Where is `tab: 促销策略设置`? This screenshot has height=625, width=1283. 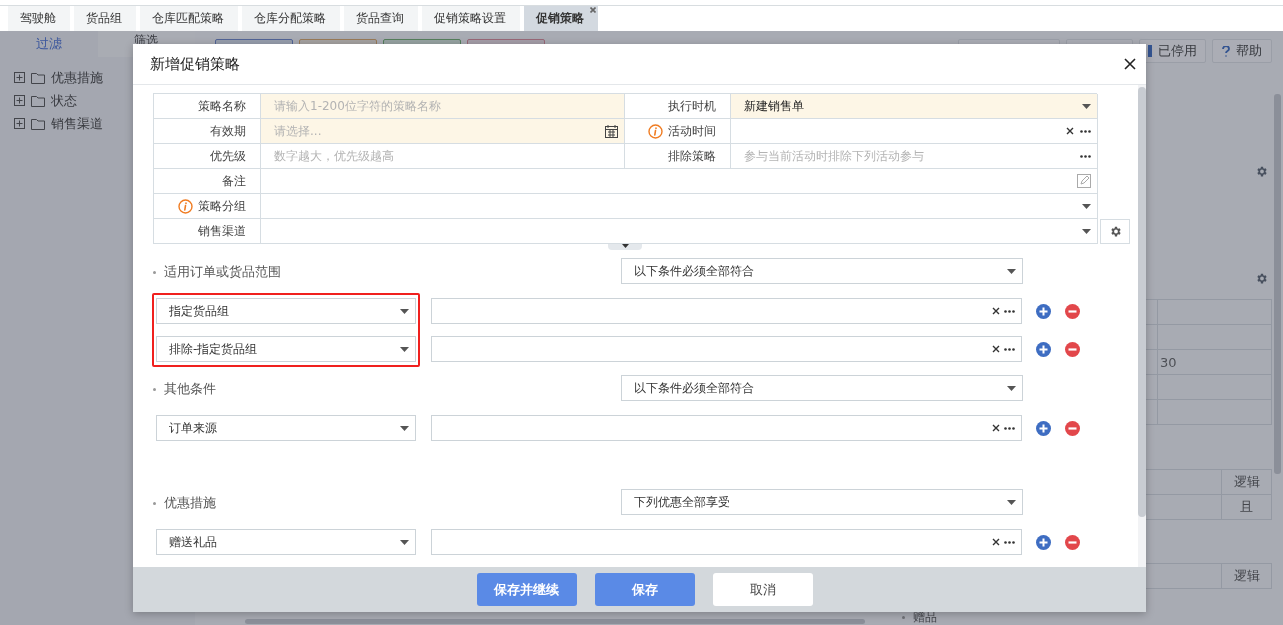 tab: 促销策略设置 is located at coordinates (471, 18).